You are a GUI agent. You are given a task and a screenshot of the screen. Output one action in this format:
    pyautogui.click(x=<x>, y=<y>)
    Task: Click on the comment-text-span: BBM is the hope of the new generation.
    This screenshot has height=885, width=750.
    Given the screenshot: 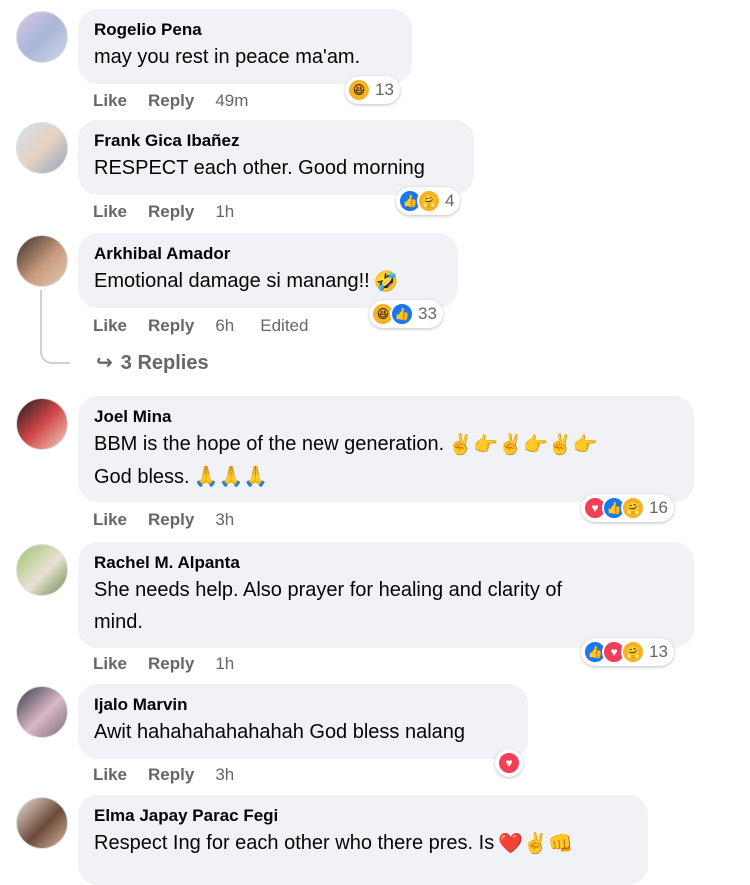 What is the action you would take?
    pyautogui.click(x=269, y=444)
    